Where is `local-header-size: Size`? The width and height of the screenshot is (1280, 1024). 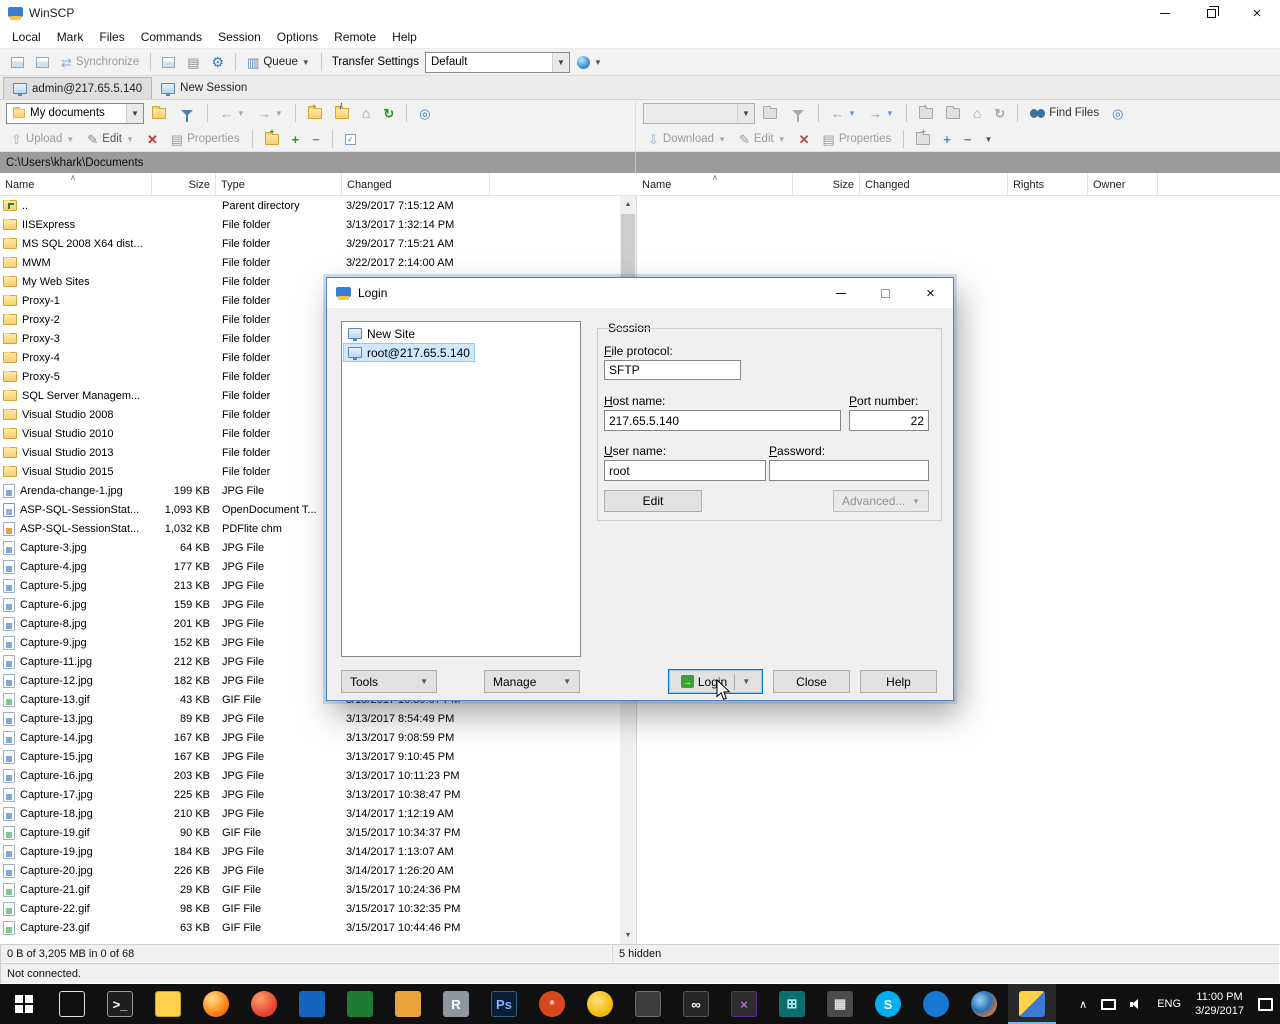
local-header-size: Size is located at coordinates (184, 184).